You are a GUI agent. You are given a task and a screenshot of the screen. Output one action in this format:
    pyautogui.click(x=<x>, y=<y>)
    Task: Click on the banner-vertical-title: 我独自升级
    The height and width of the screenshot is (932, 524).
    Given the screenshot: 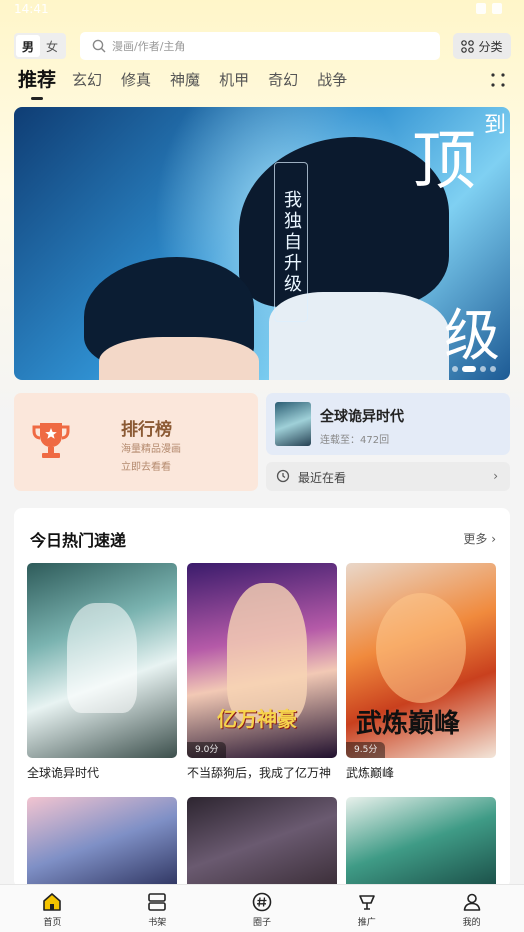 What is the action you would take?
    pyautogui.click(x=291, y=242)
    